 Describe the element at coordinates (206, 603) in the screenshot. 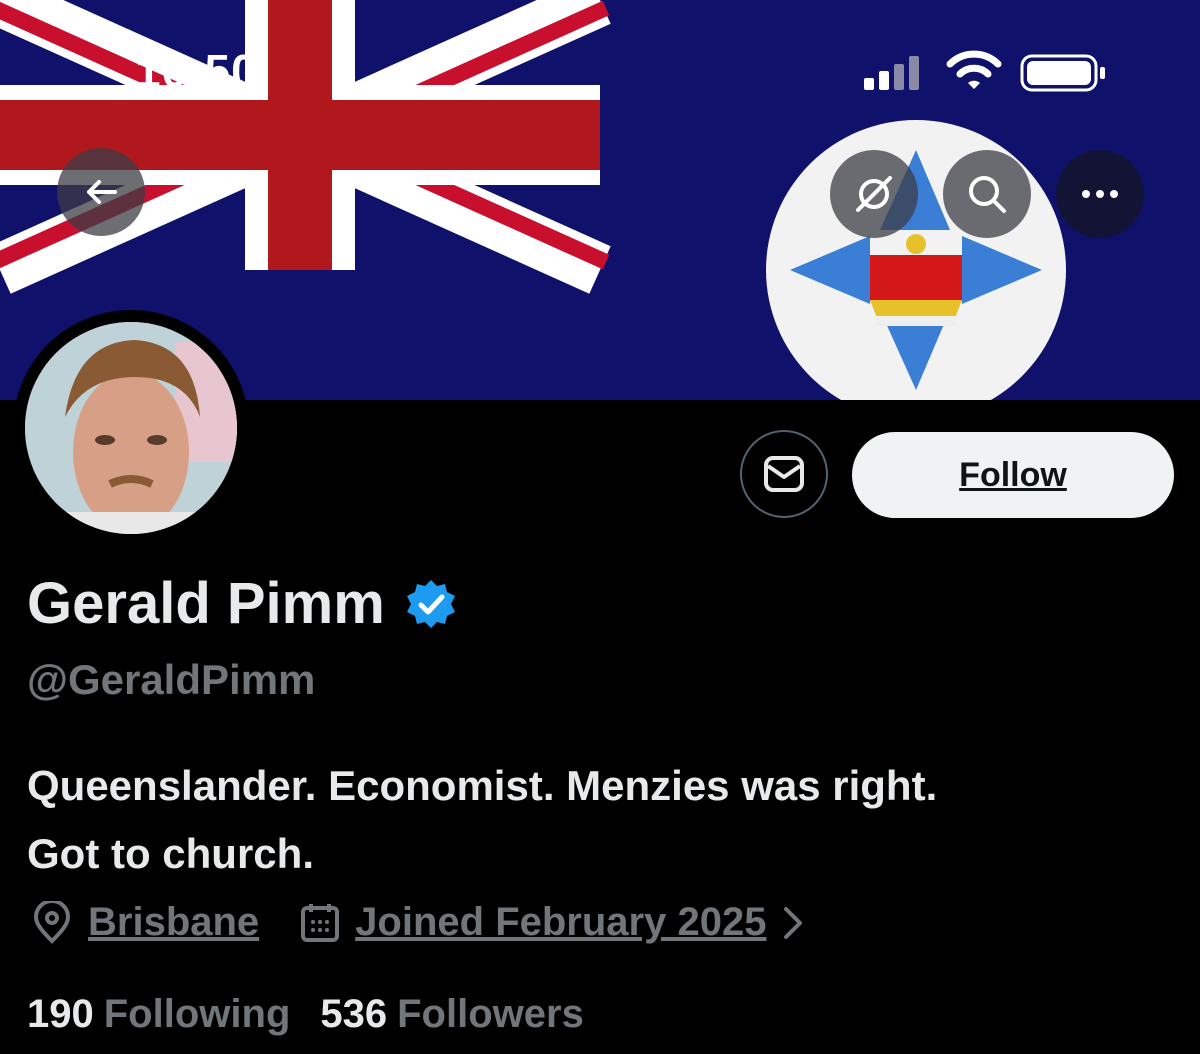

I see `profile-name: Gerald Pimm` at that location.